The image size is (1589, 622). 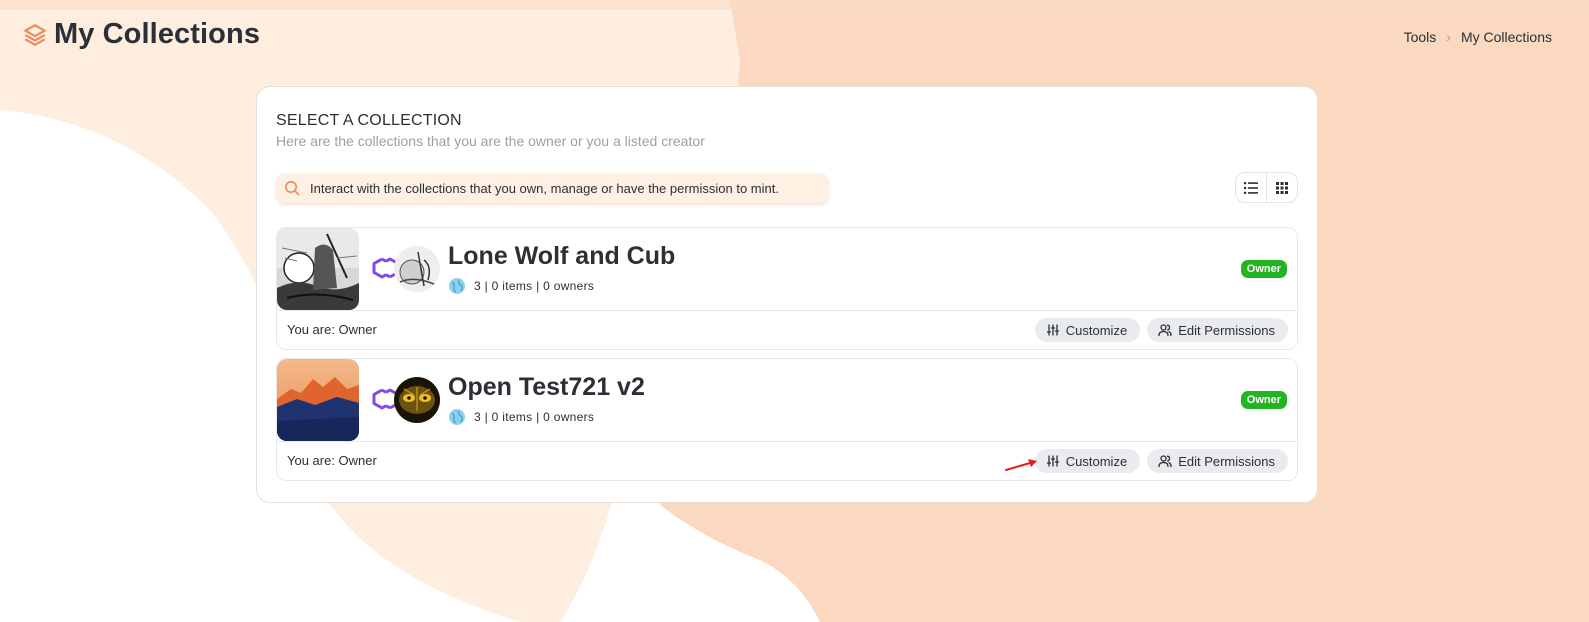 I want to click on view-toggle, so click(x=1266, y=187).